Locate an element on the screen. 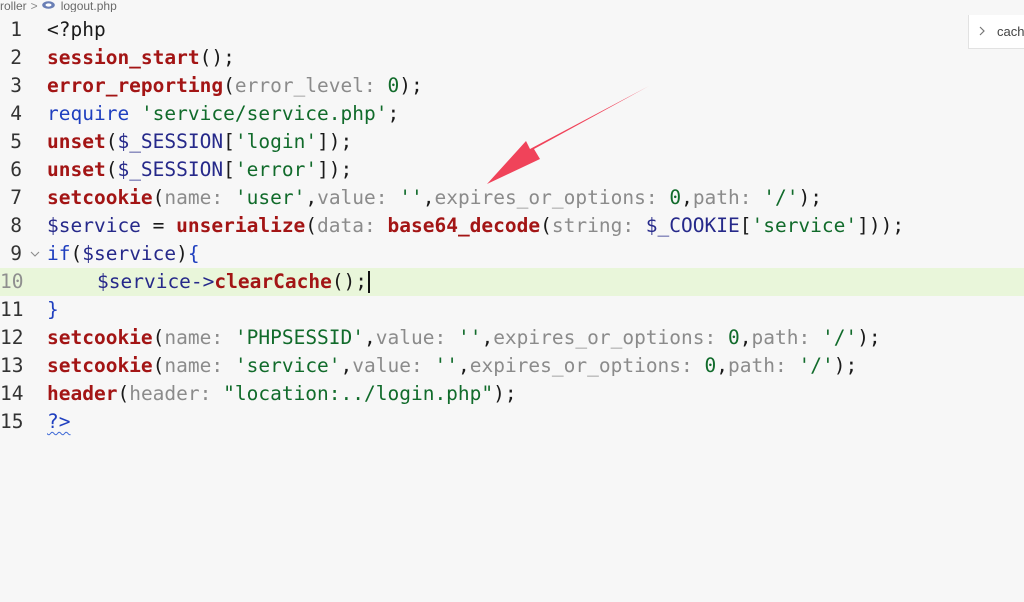  code-line: 3 error_reporting(error_level: 0); is located at coordinates (512, 86).